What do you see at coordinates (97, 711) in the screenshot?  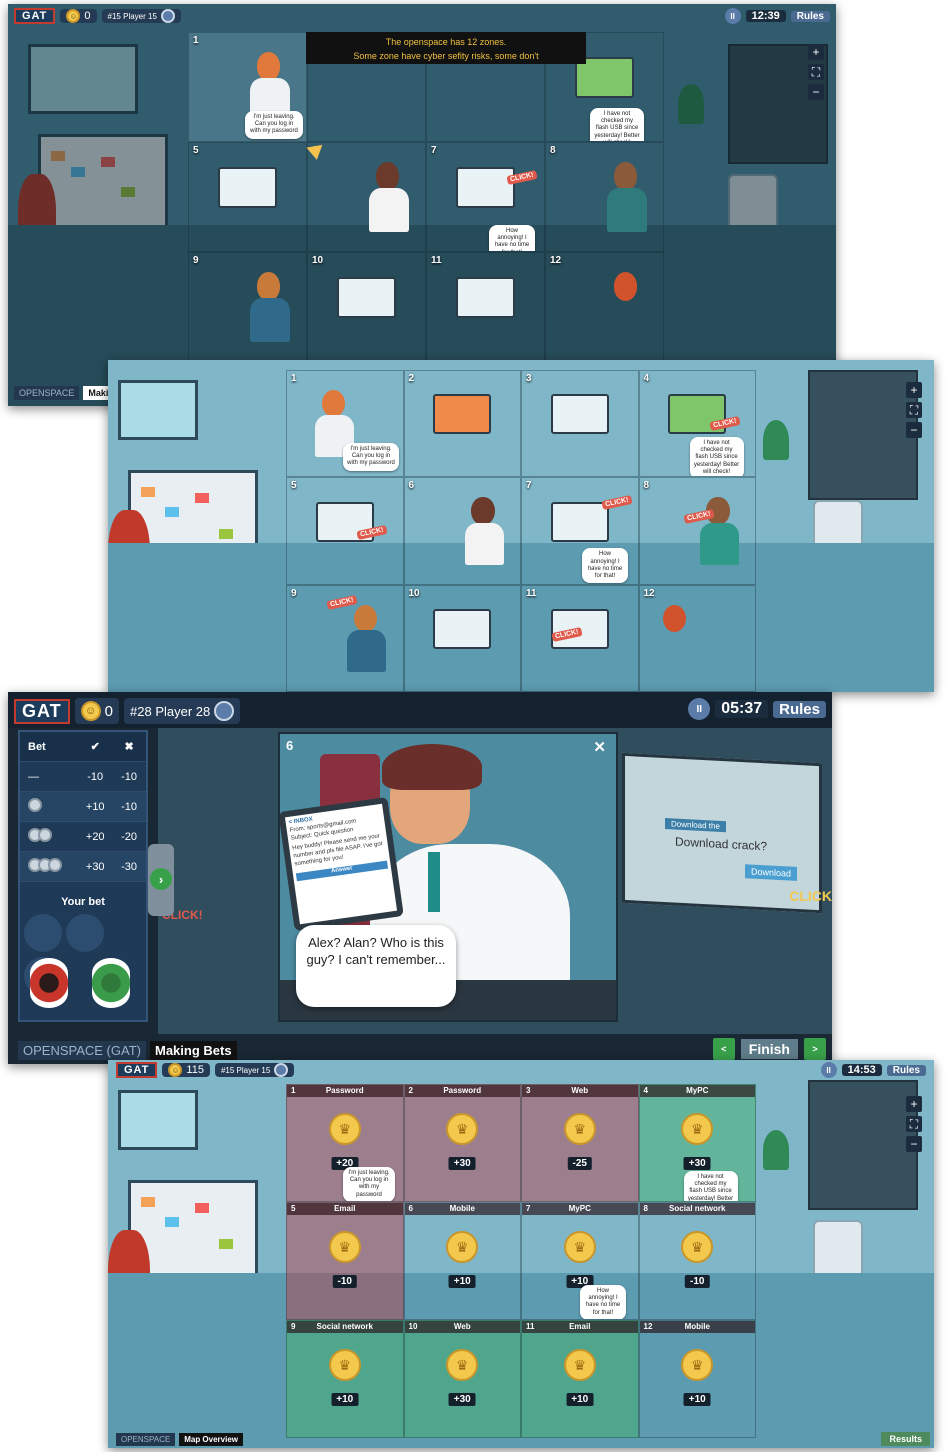 I see `coin-counter: ☺ 0` at bounding box center [97, 711].